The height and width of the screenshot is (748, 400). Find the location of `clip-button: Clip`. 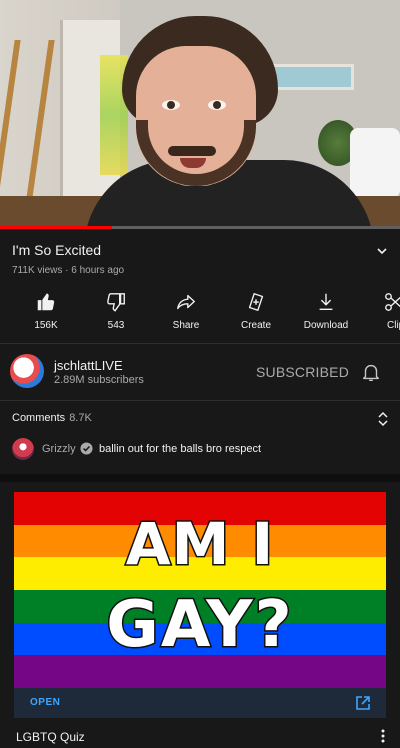

clip-button: Clip is located at coordinates (380, 309).